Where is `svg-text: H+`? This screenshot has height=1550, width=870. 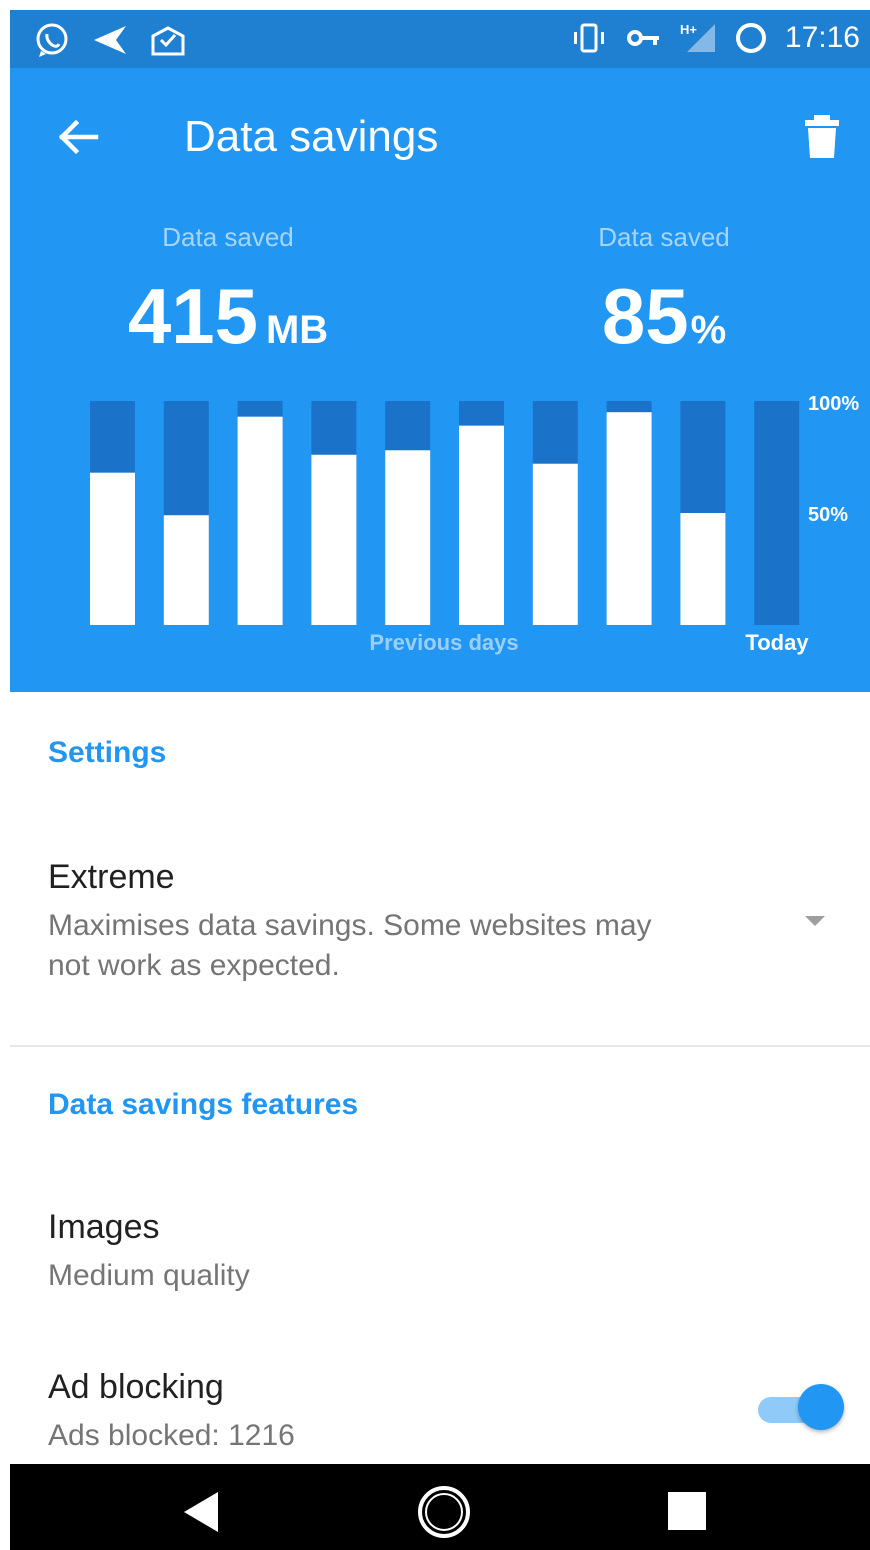
svg-text: H+ is located at coordinates (688, 29).